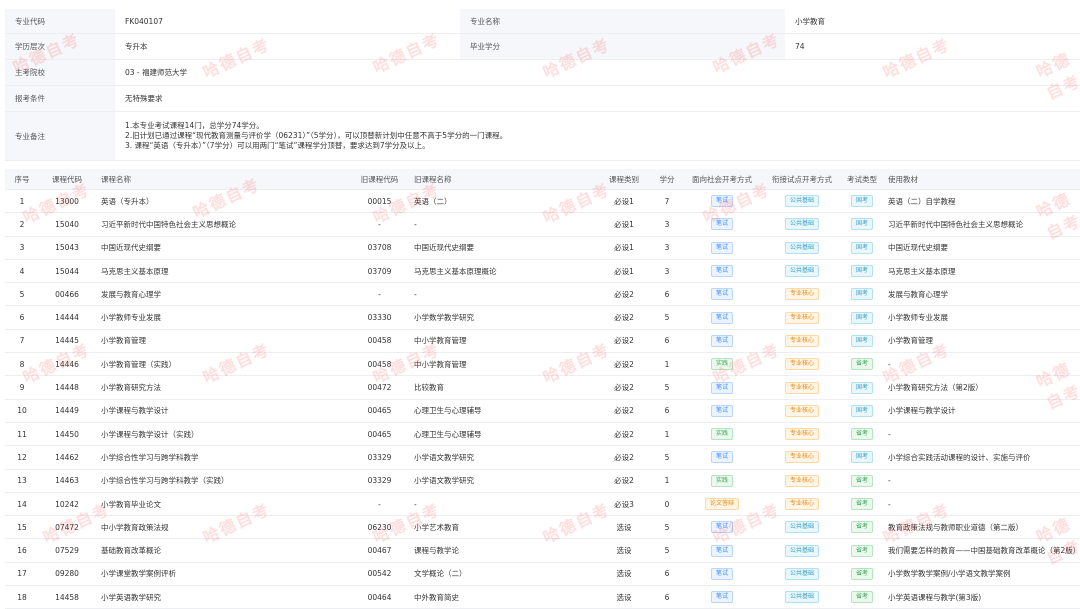 Image resolution: width=1080 pixels, height=609 pixels. Describe the element at coordinates (379, 341) in the screenshot. I see `old-course-code: 00458` at that location.